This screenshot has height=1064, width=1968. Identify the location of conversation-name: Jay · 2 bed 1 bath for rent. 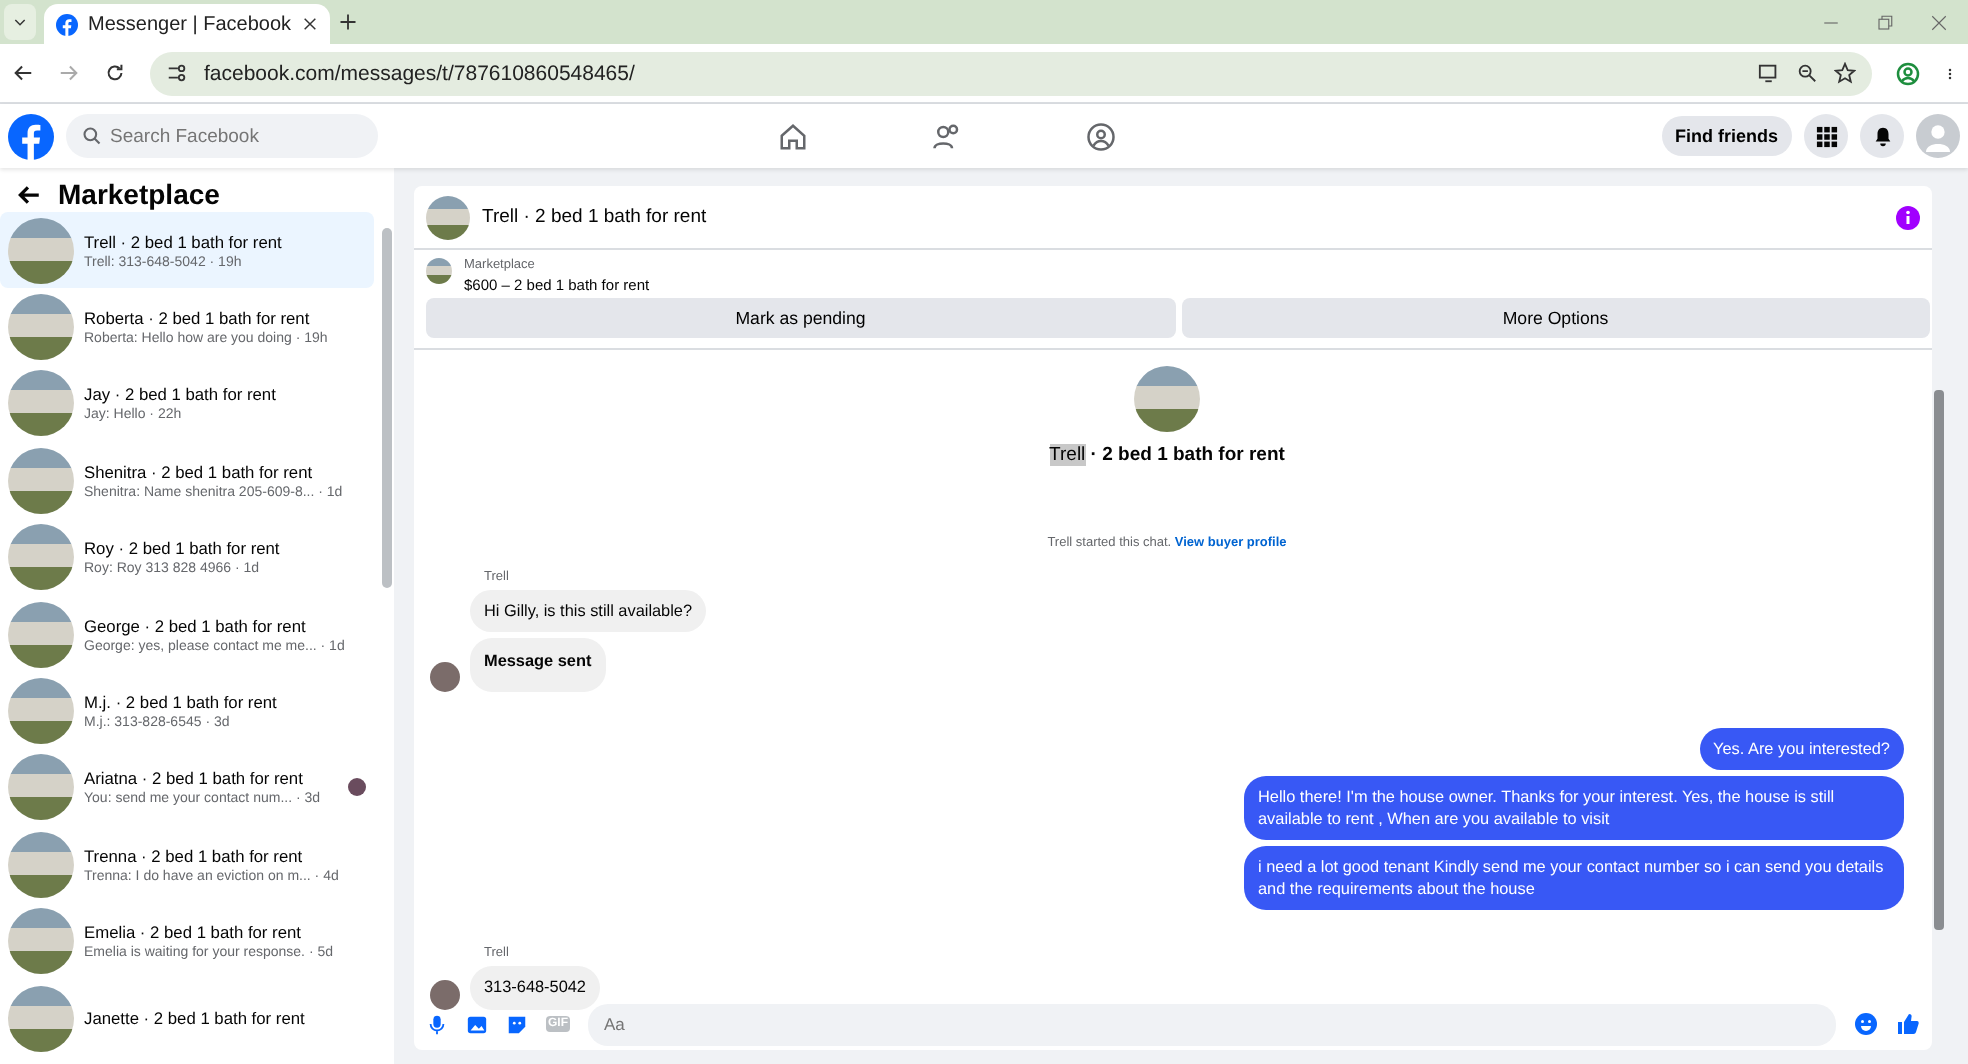
(181, 394).